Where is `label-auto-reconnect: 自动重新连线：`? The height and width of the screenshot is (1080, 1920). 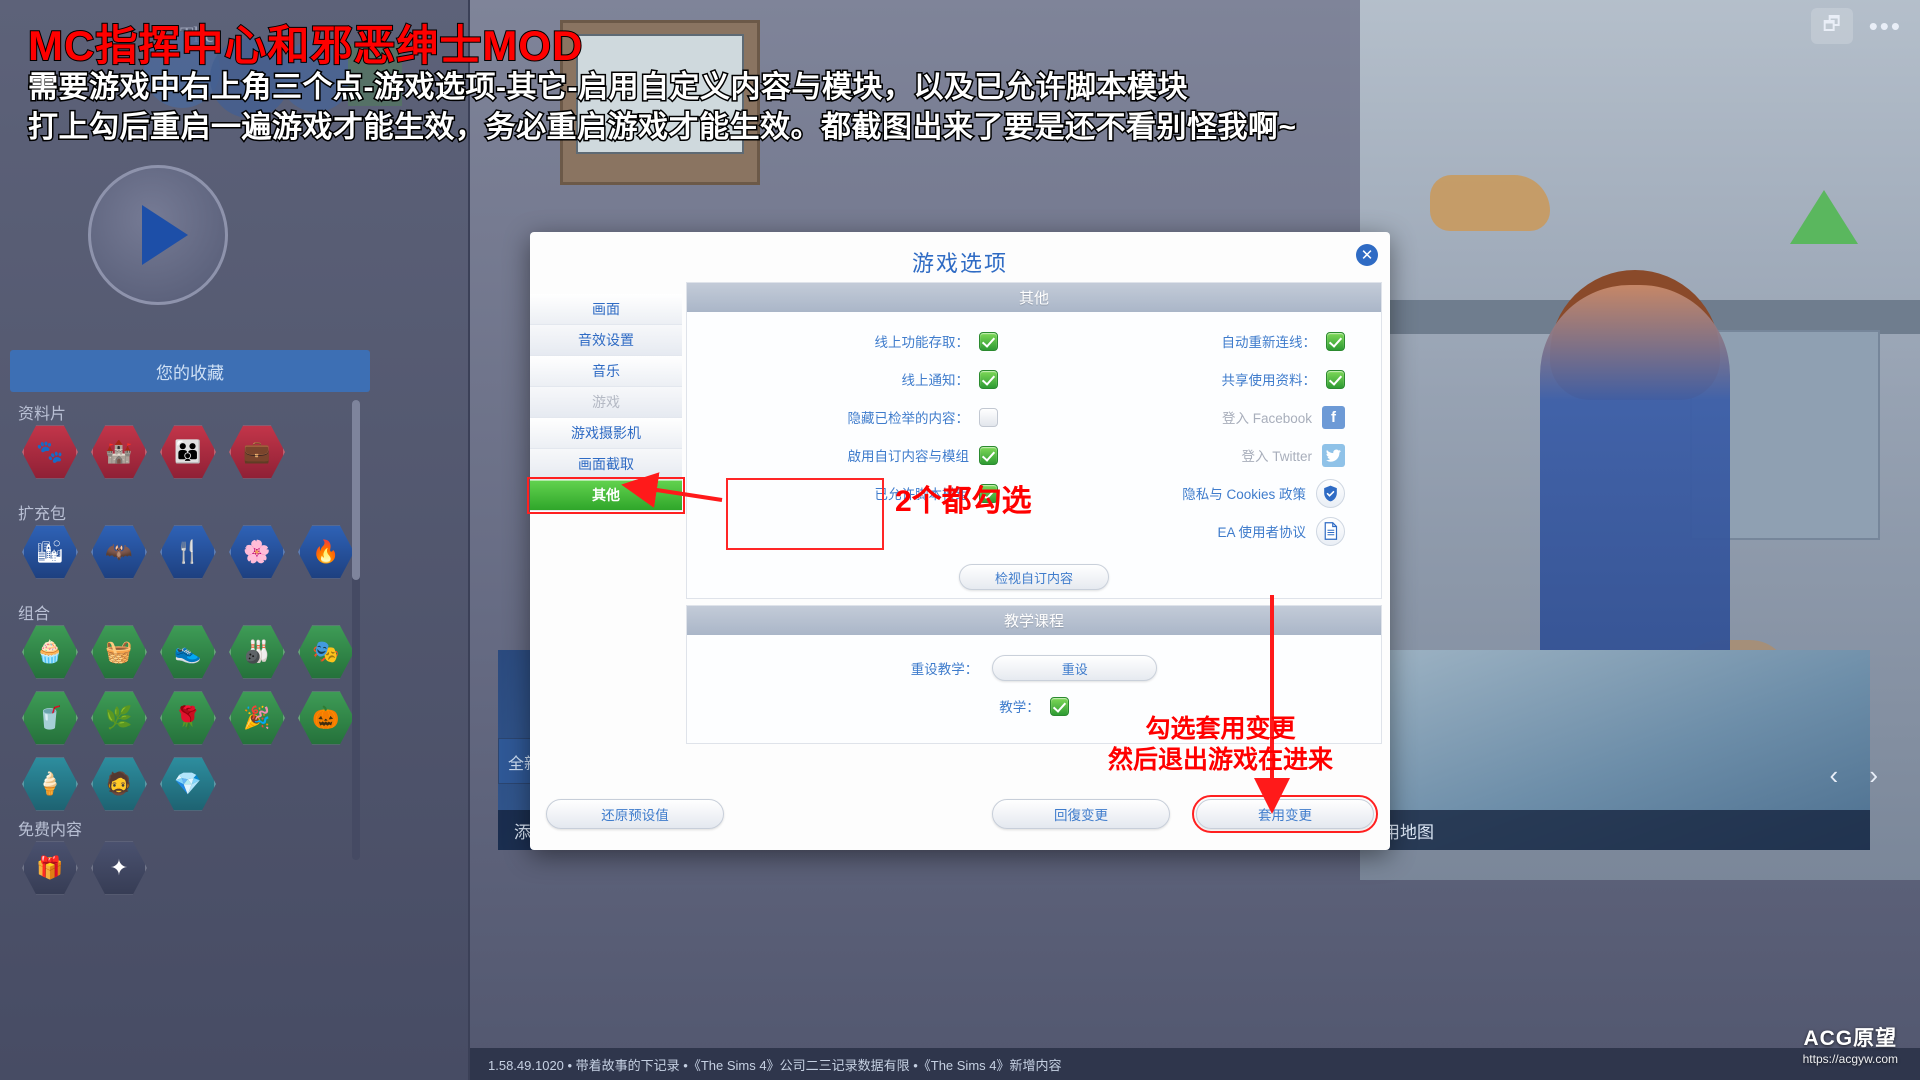
label-auto-reconnect: 自动重新连线： is located at coordinates (1269, 342).